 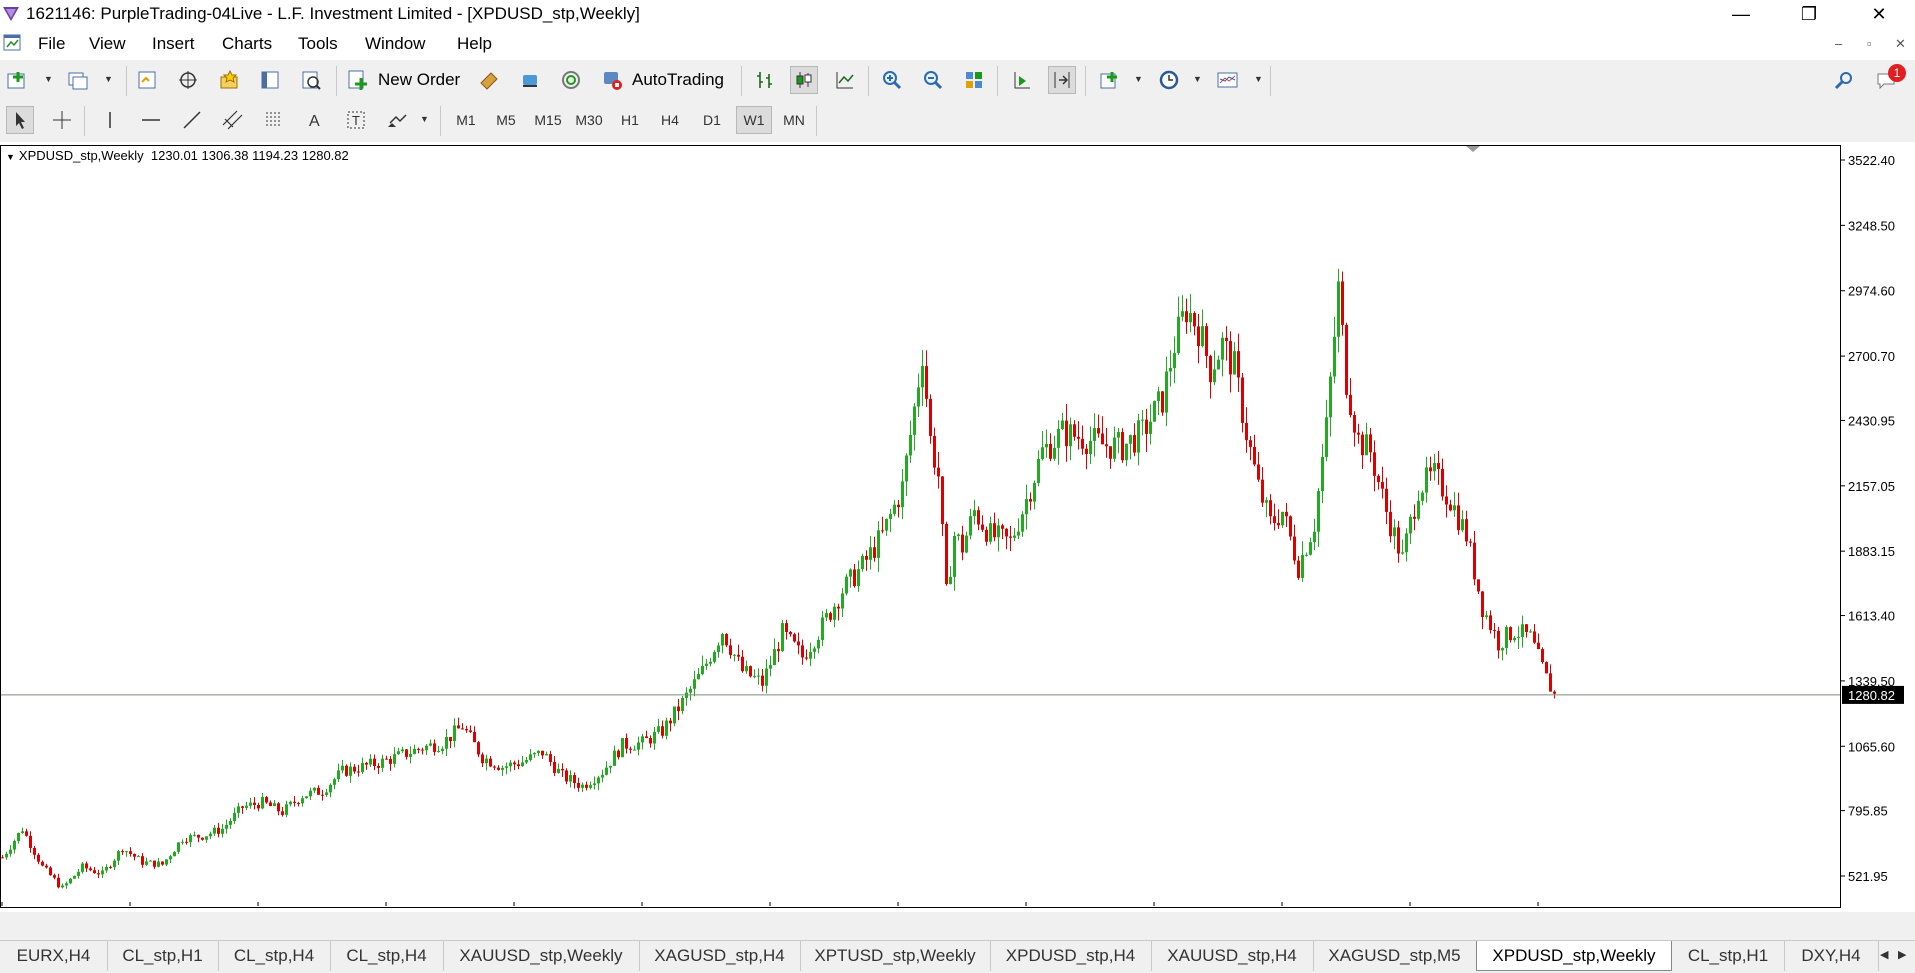 What do you see at coordinates (419, 80) in the screenshot?
I see `new-order-button: New Order` at bounding box center [419, 80].